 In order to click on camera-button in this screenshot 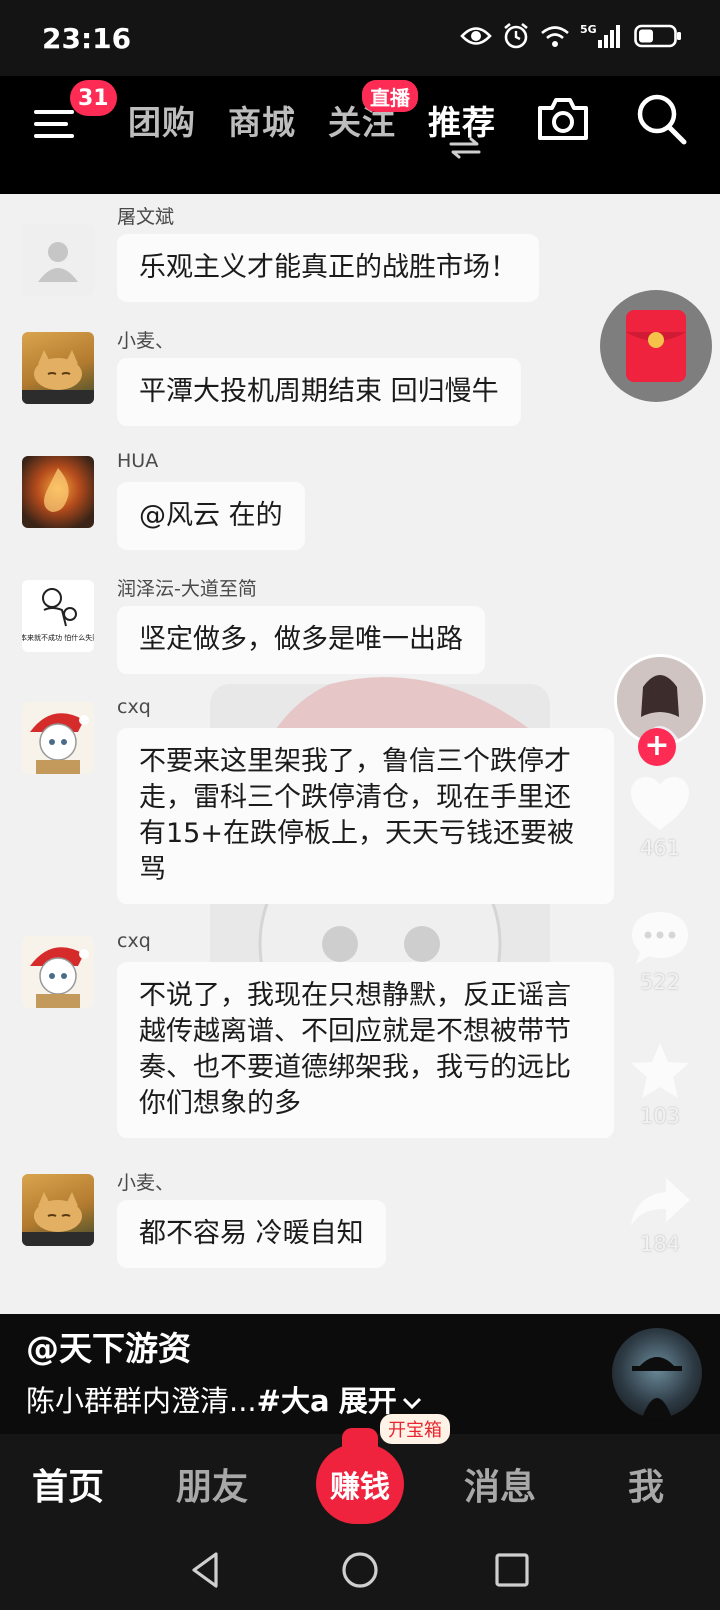, I will do `click(563, 119)`.